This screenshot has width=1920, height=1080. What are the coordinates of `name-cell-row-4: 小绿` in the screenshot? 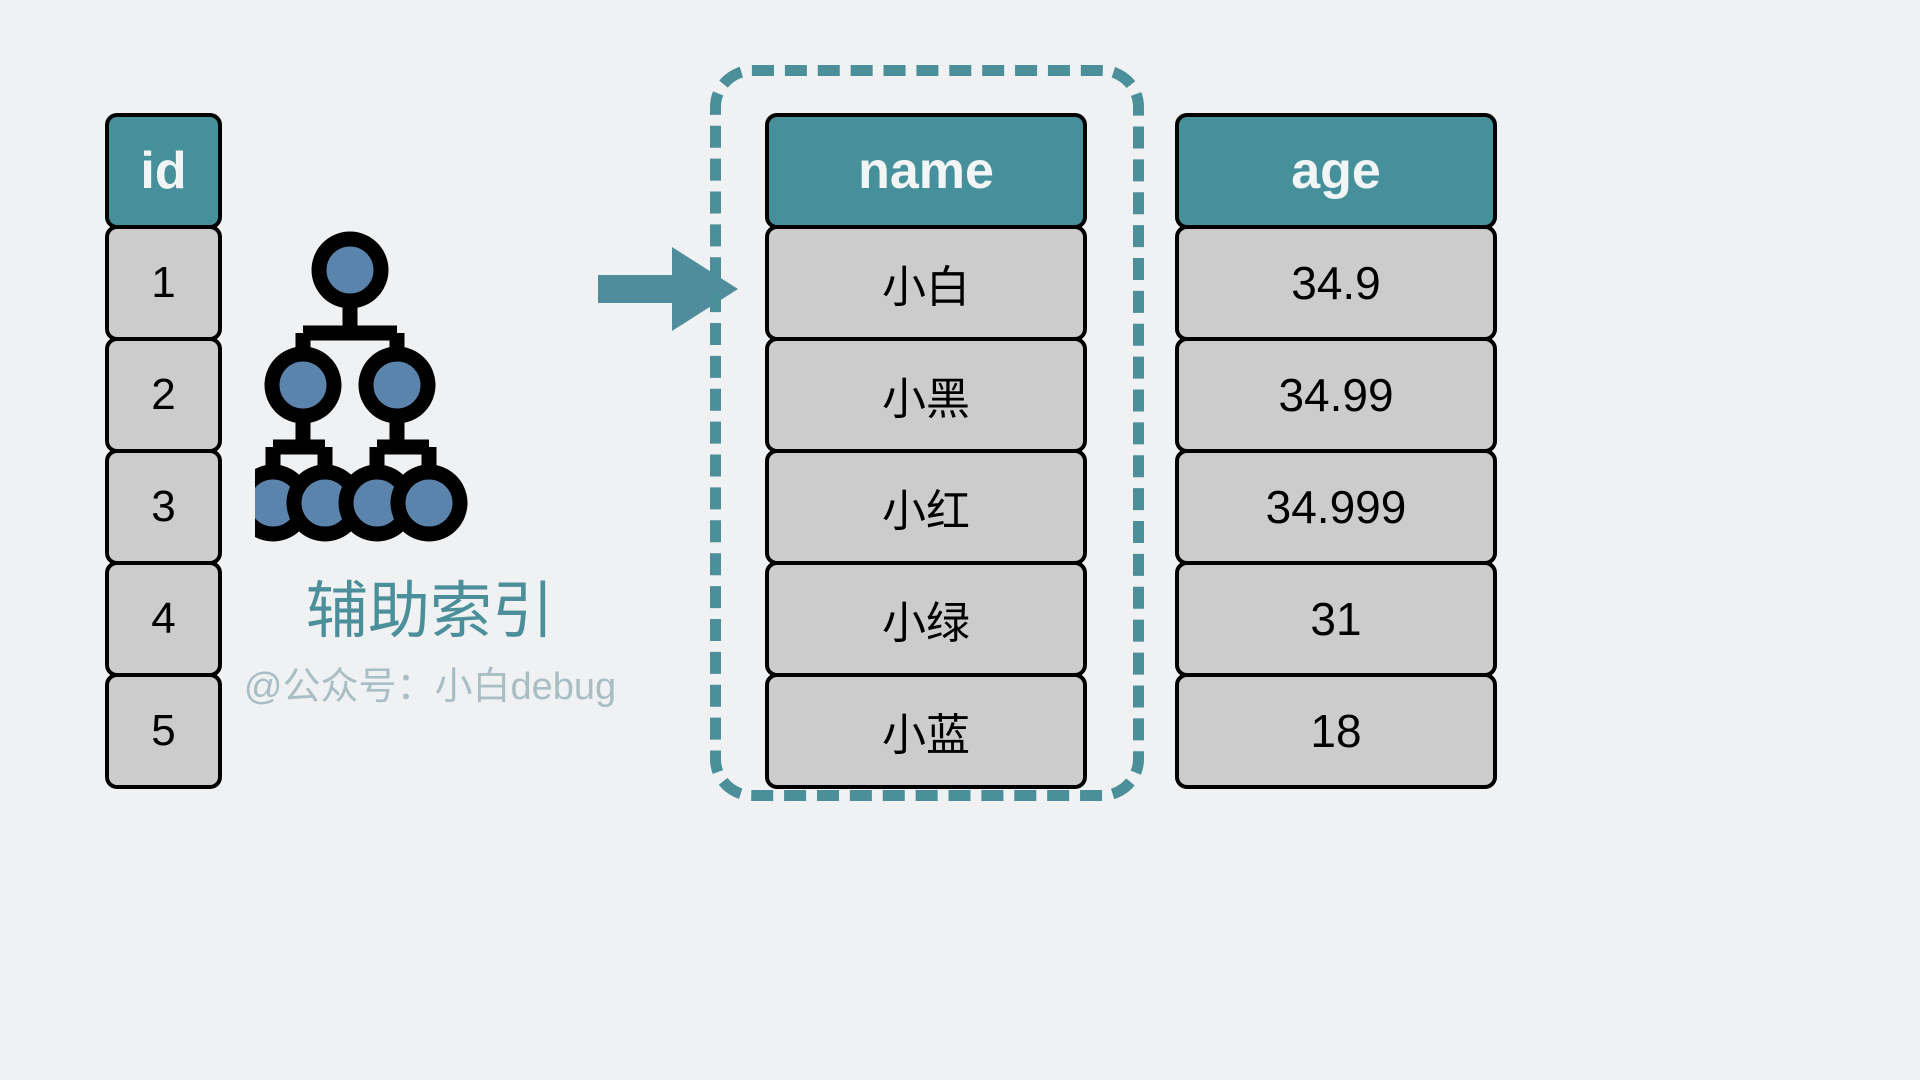 It's located at (926, 619).